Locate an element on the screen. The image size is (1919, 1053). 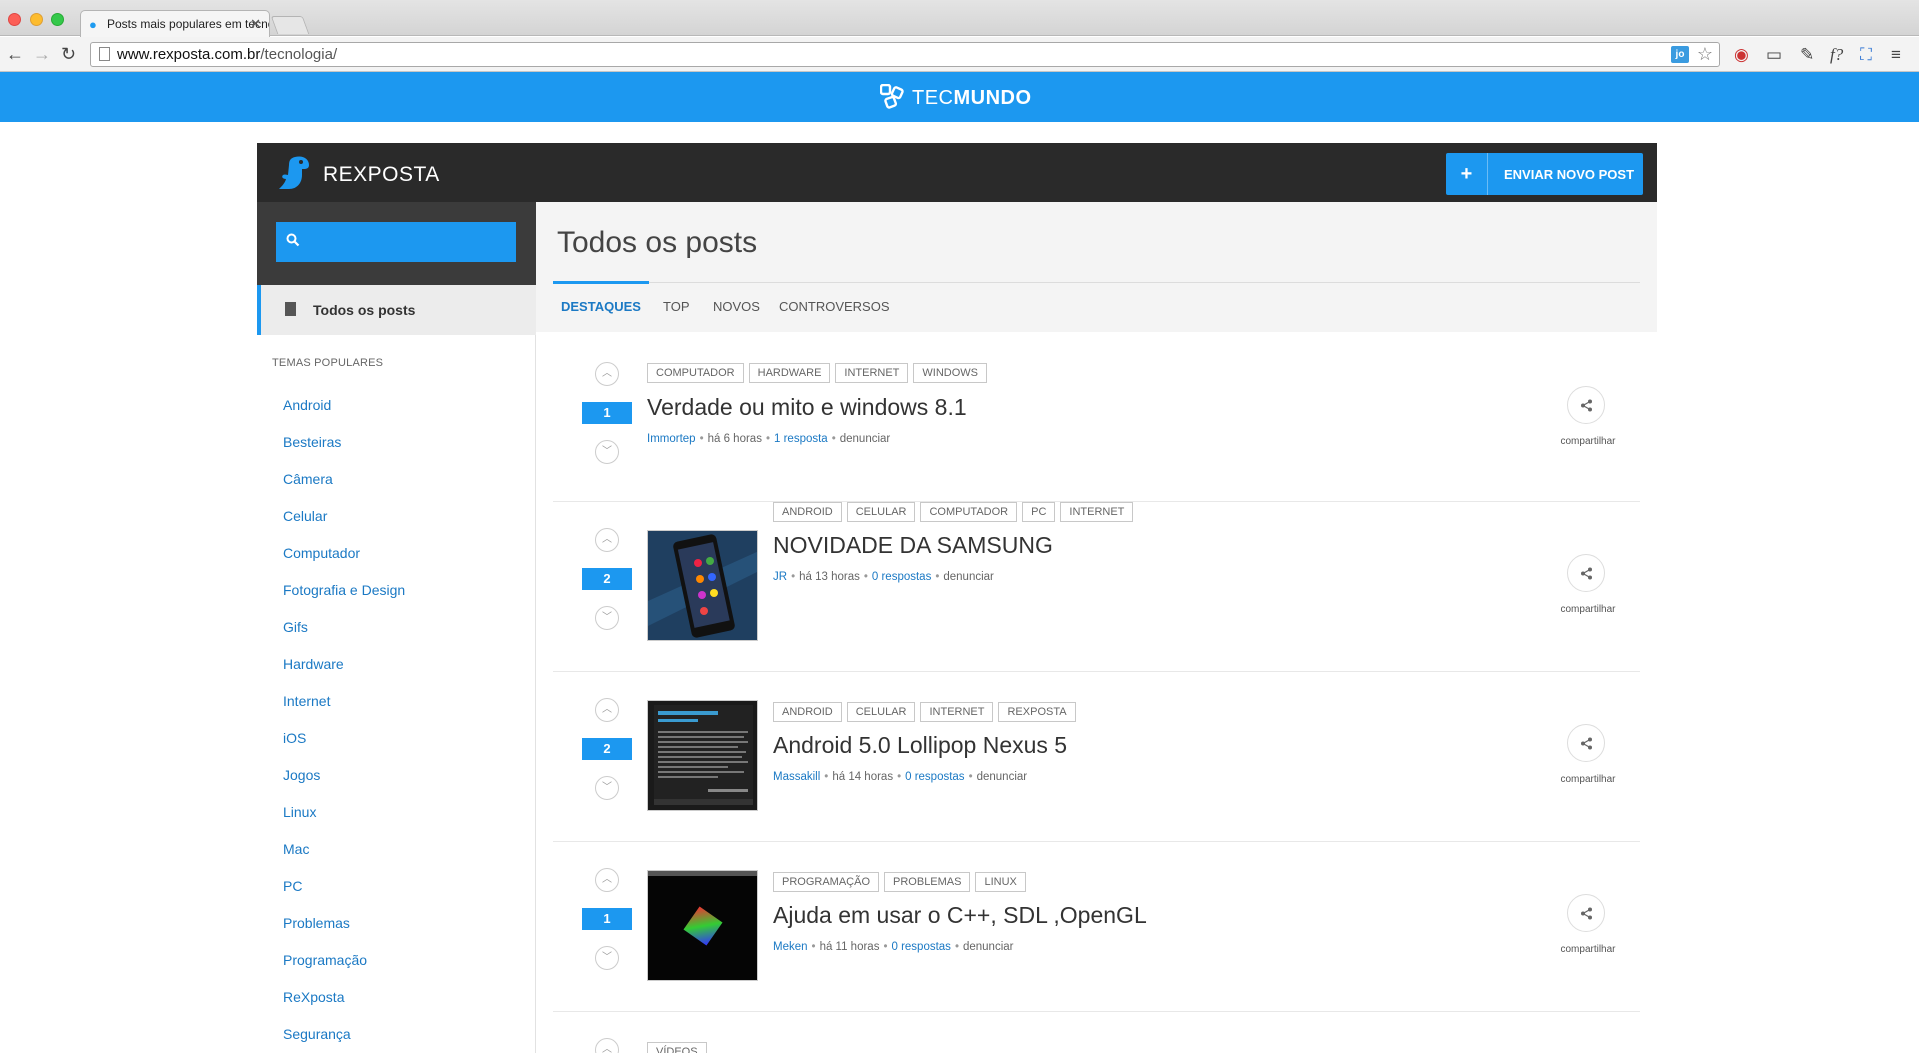
topic-link: Segurança is located at coordinates (317, 1034).